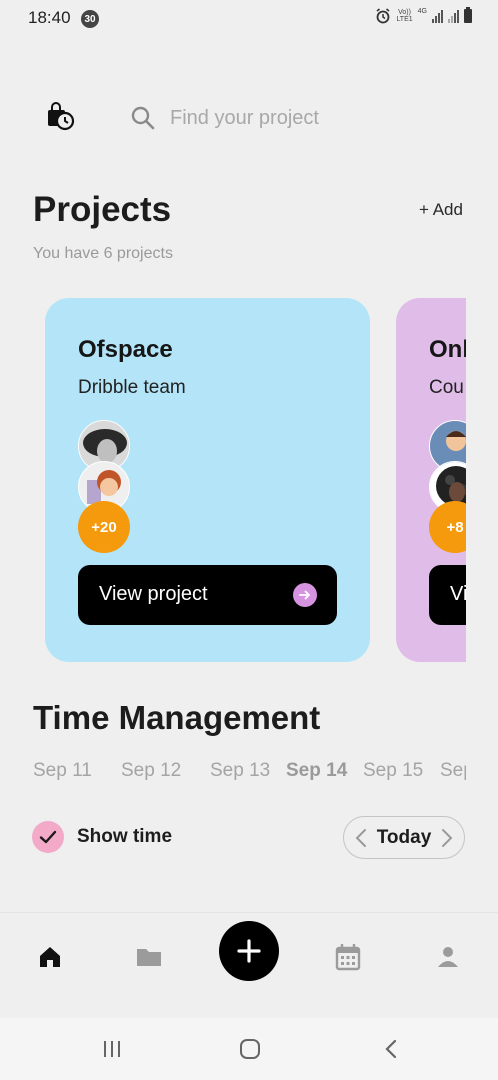 Image resolution: width=498 pixels, height=1080 pixels. Describe the element at coordinates (447, 595) in the screenshot. I see `view-project-button: Vi` at that location.